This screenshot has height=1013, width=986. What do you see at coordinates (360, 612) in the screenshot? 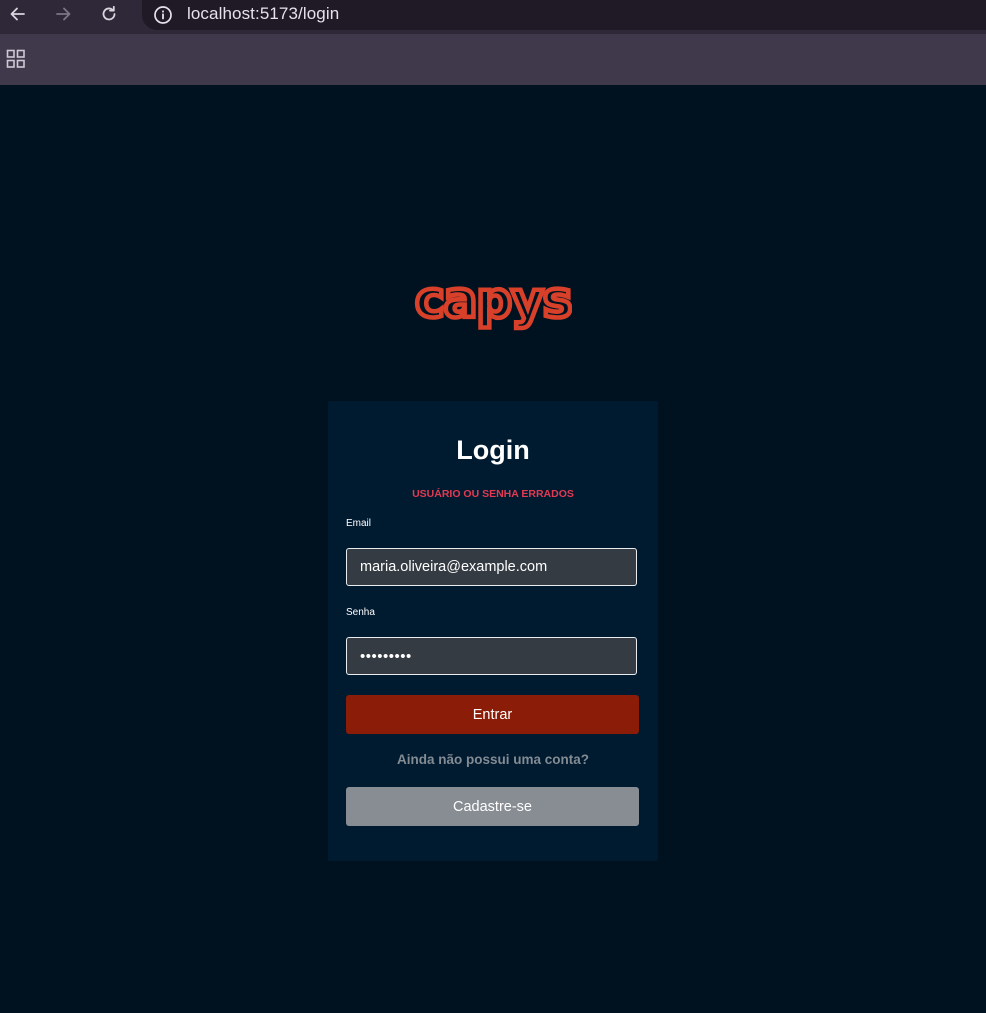
I see `password-label: Senha` at bounding box center [360, 612].